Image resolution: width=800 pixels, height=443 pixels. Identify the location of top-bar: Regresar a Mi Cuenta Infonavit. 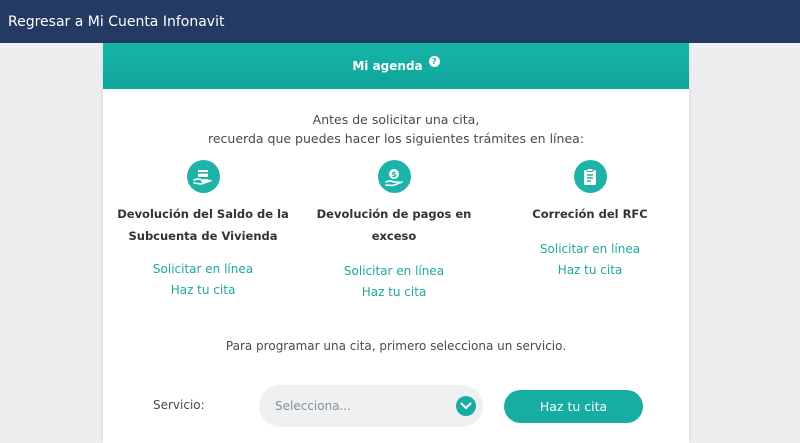
(400, 21).